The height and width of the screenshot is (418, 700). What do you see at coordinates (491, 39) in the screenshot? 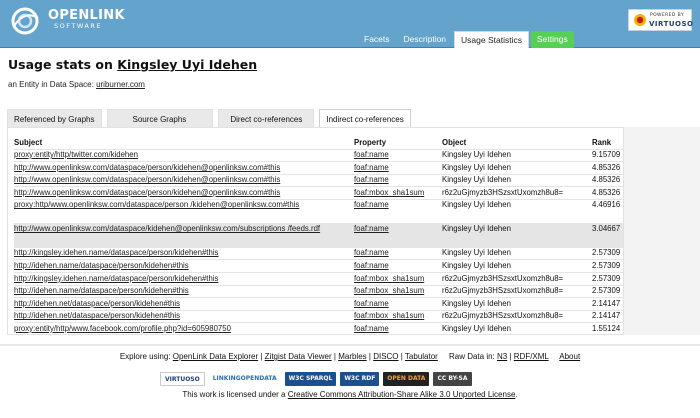
I see `tab-usage-statistics: Usage Statistics` at bounding box center [491, 39].